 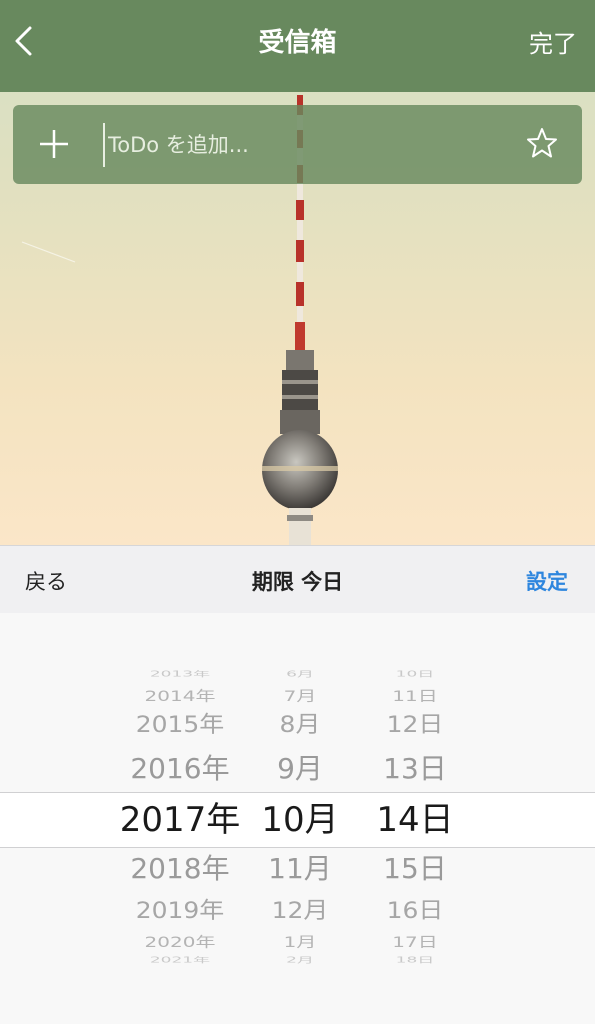 I want to click on day-option: 12日, so click(x=415, y=725).